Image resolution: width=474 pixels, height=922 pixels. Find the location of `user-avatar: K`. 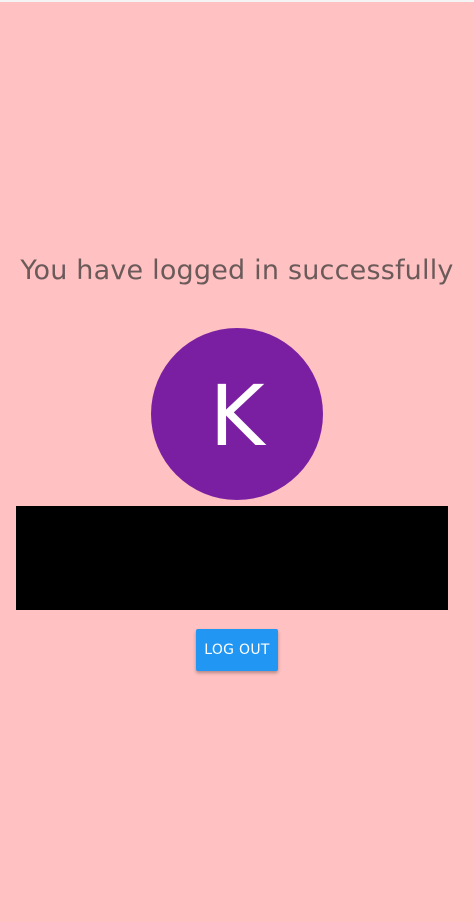

user-avatar: K is located at coordinates (237, 414).